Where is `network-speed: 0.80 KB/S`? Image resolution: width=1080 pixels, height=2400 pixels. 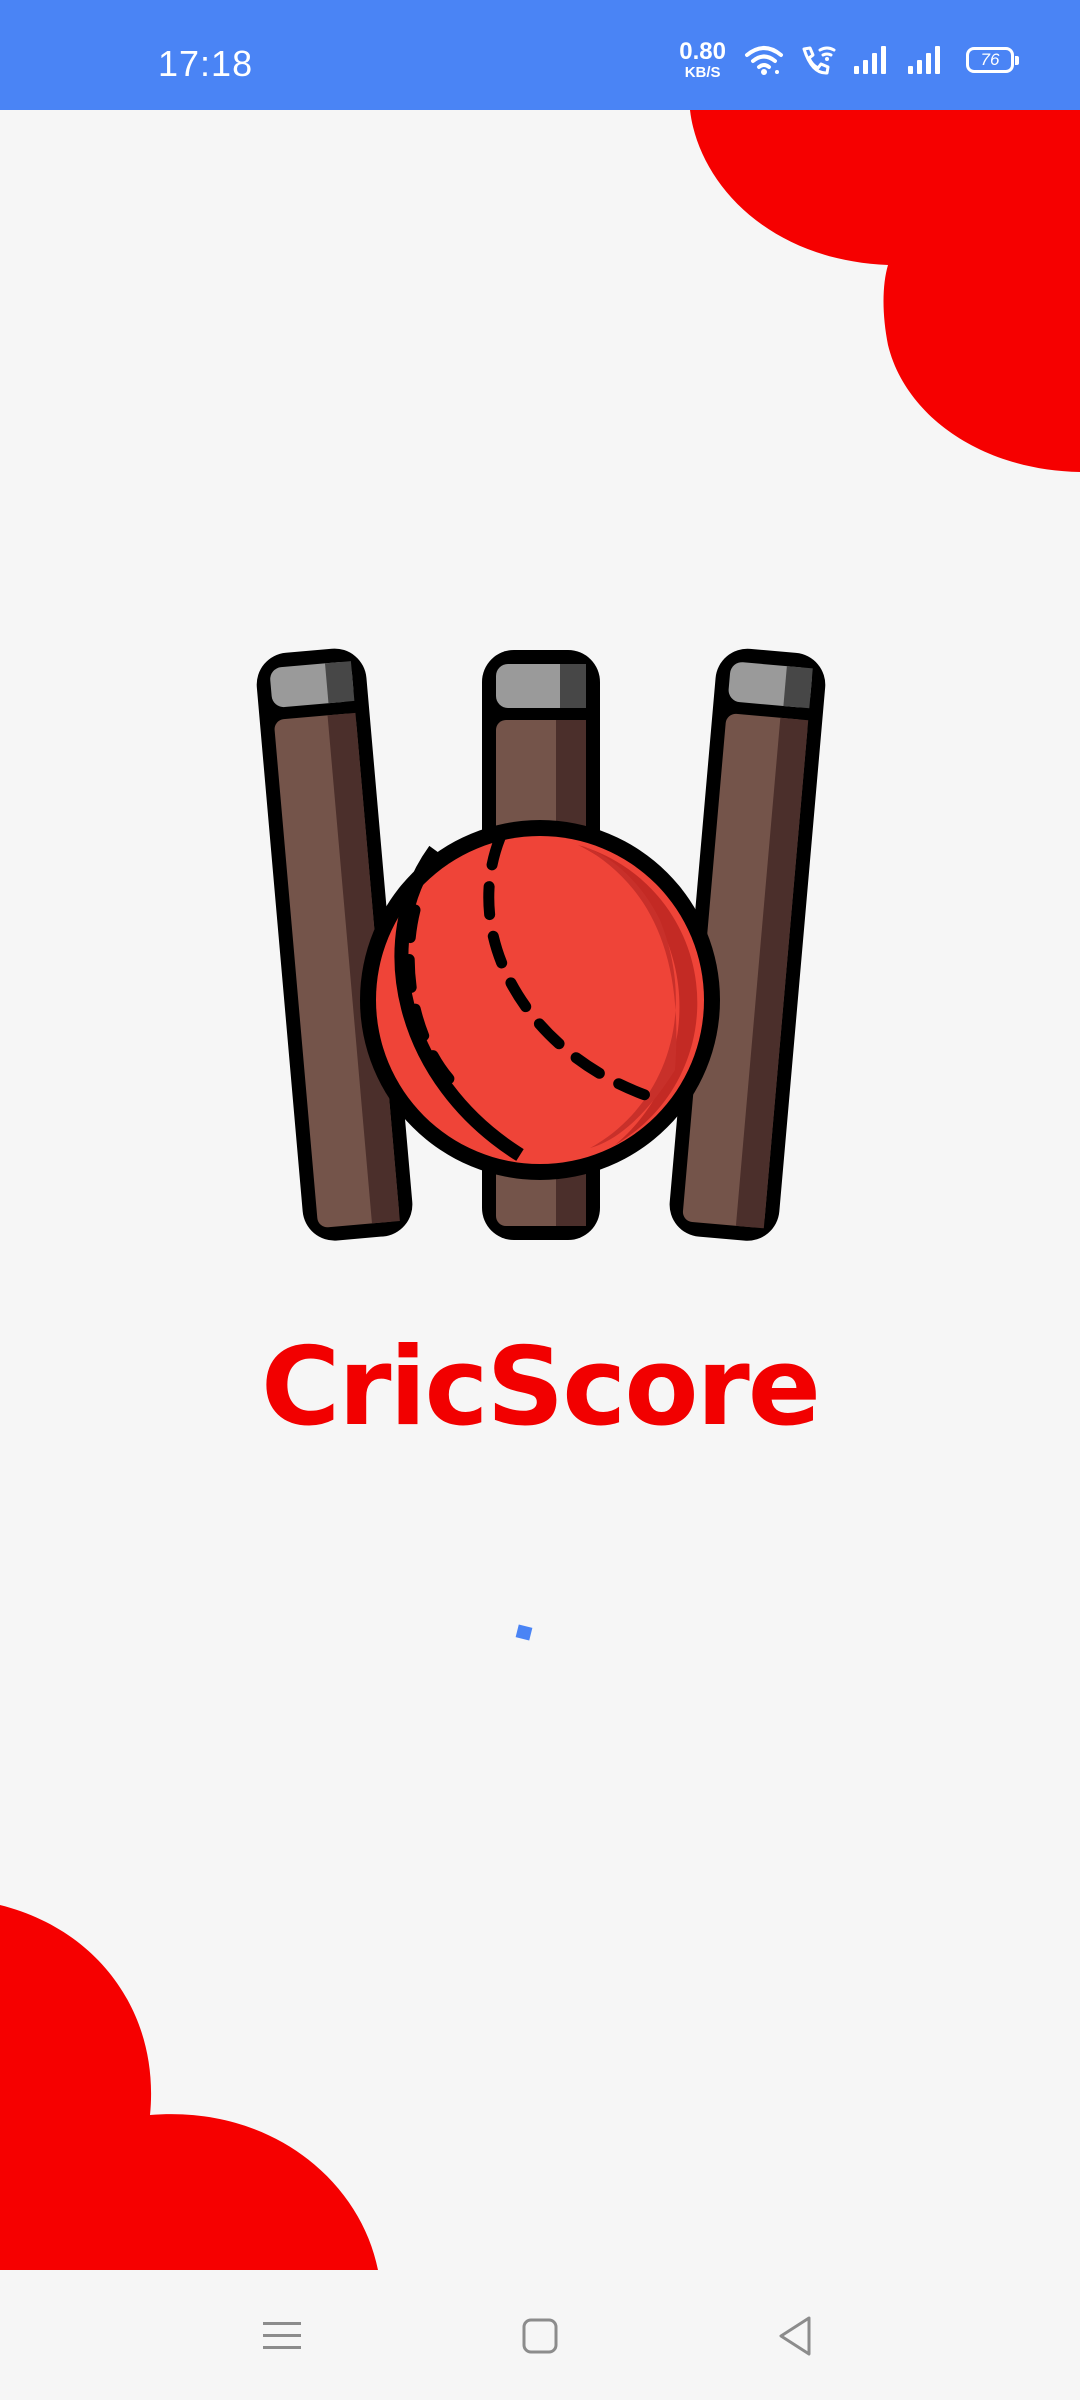 network-speed: 0.80 KB/S is located at coordinates (702, 59).